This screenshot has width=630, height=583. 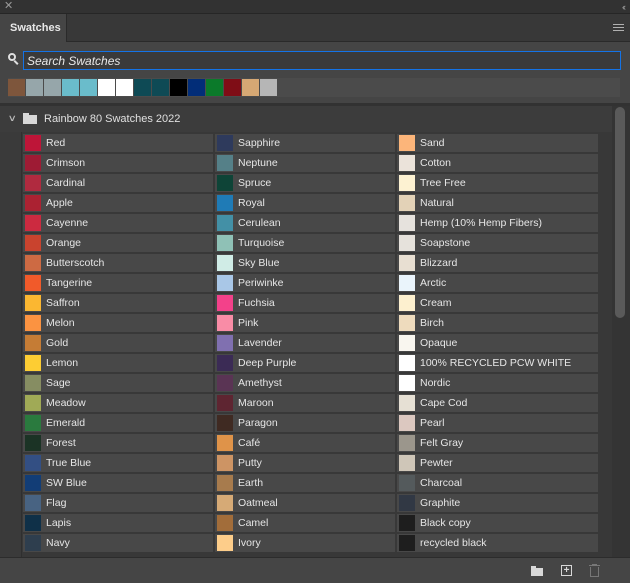 What do you see at coordinates (305, 543) in the screenshot?
I see `swatch-item: Ivory` at bounding box center [305, 543].